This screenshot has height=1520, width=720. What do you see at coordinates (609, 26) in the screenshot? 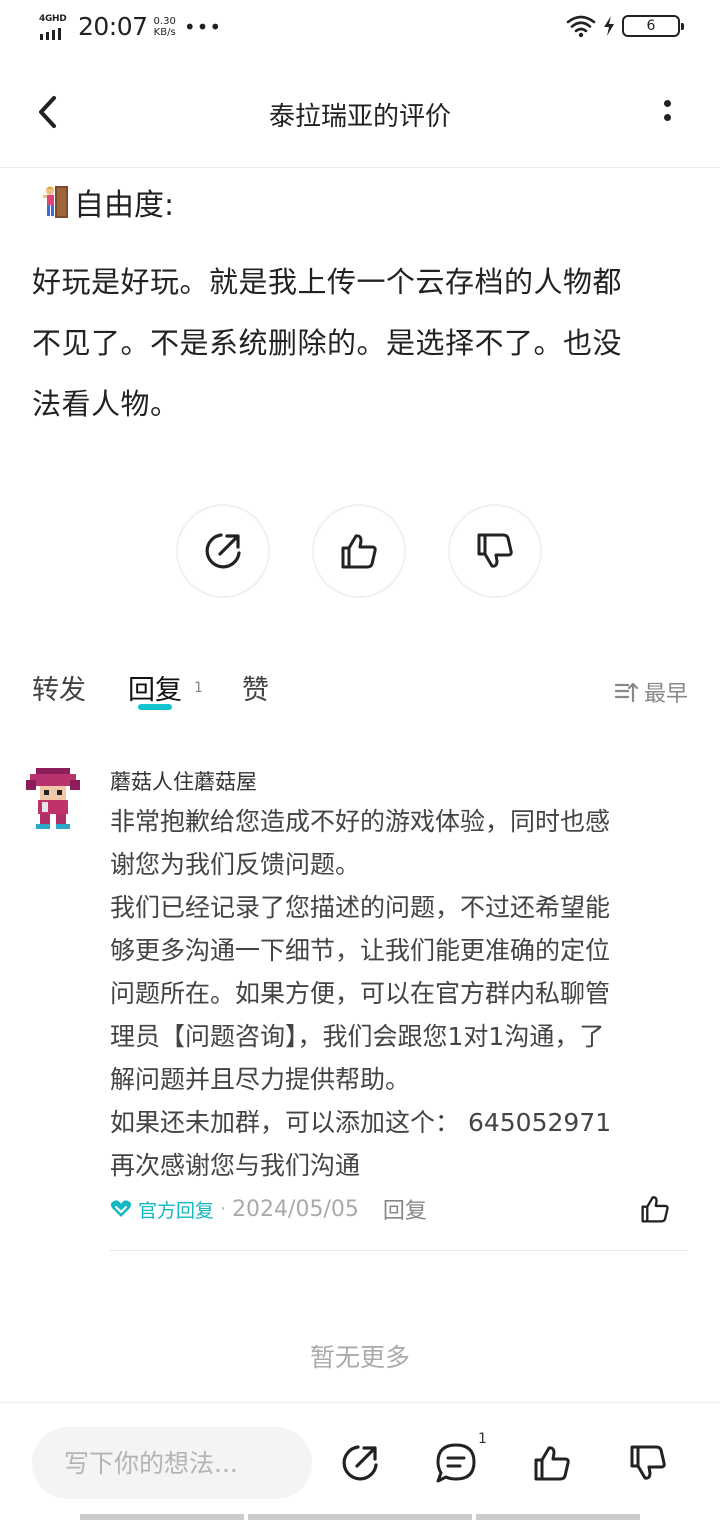
I see `charging-icon` at bounding box center [609, 26].